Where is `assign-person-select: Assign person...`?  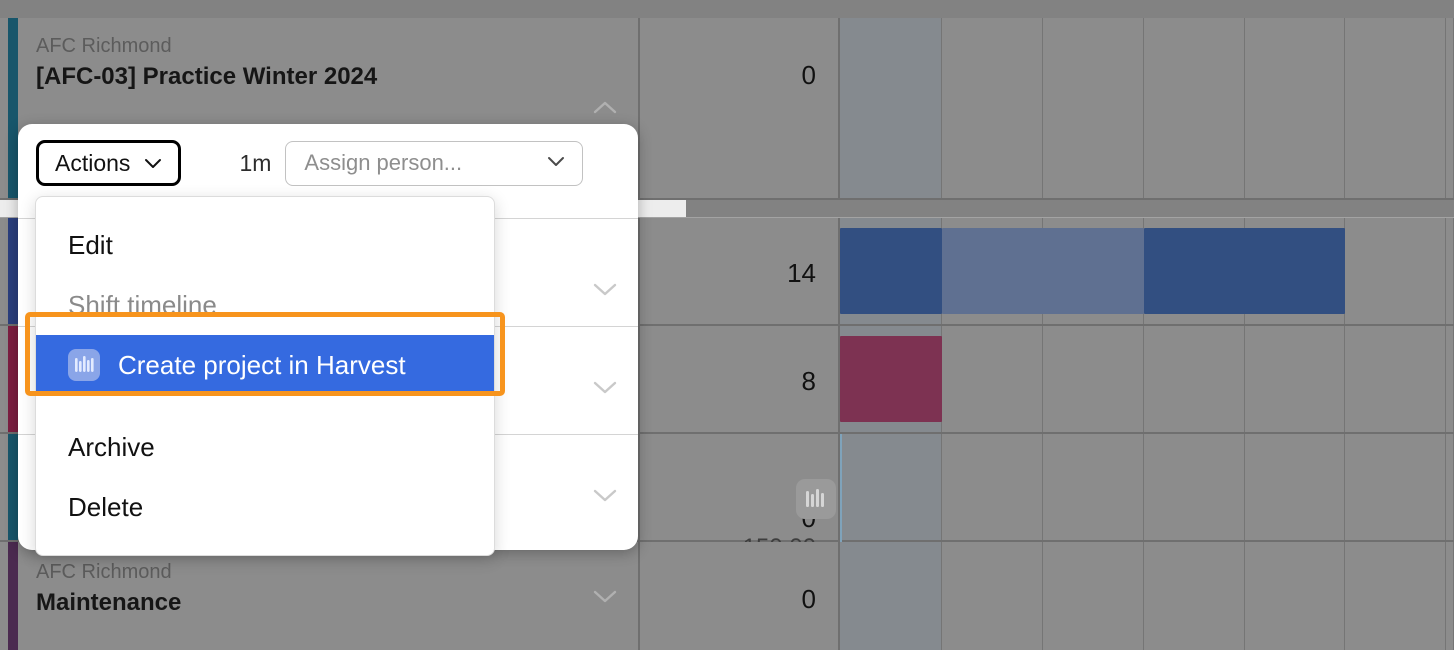
assign-person-select: Assign person... is located at coordinates (434, 163).